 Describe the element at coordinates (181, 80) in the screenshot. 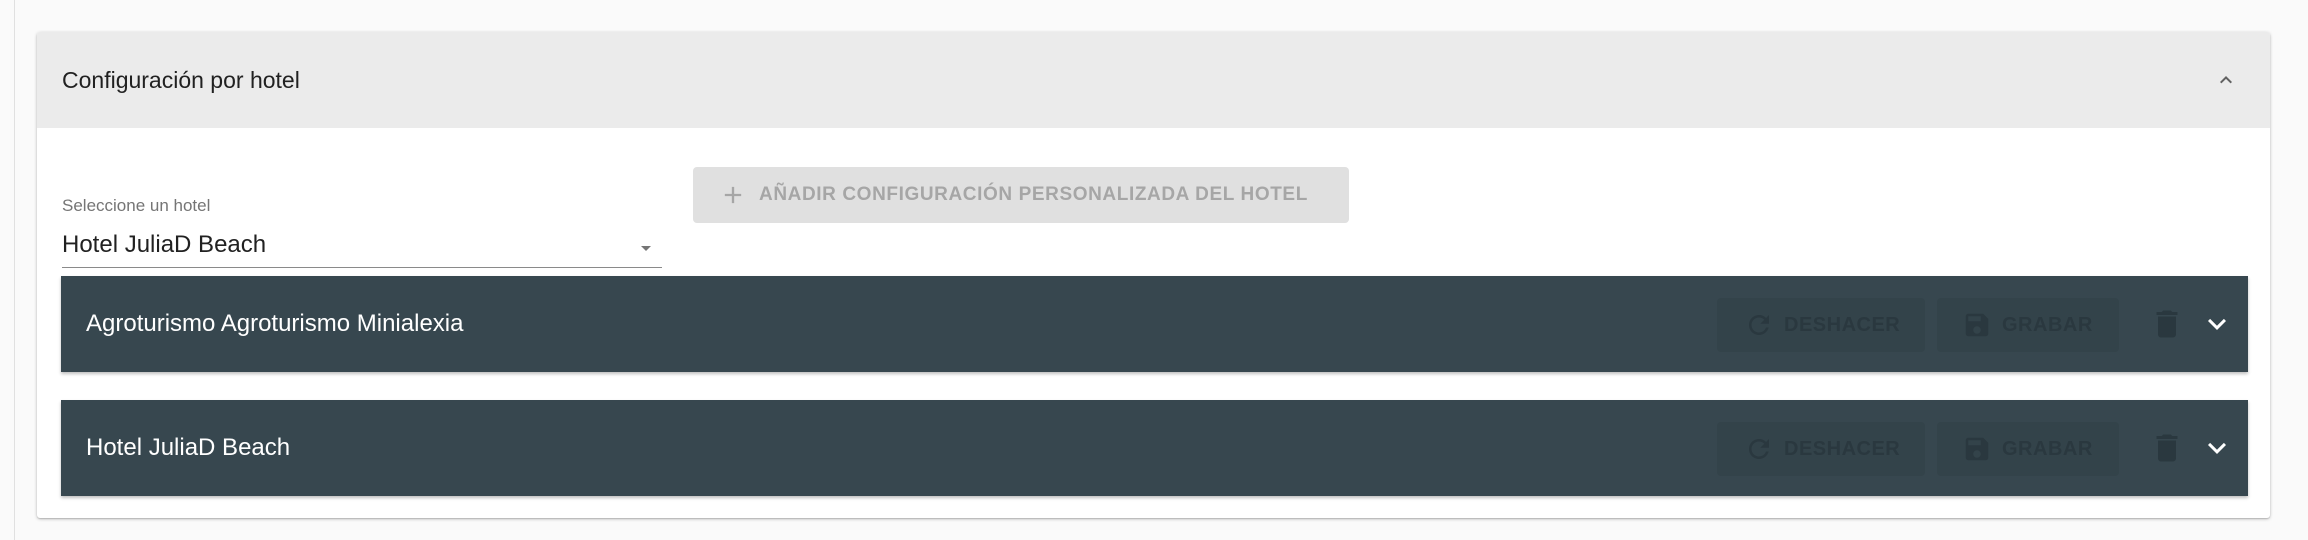

I see `panel-title: Configuración por hotel` at that location.